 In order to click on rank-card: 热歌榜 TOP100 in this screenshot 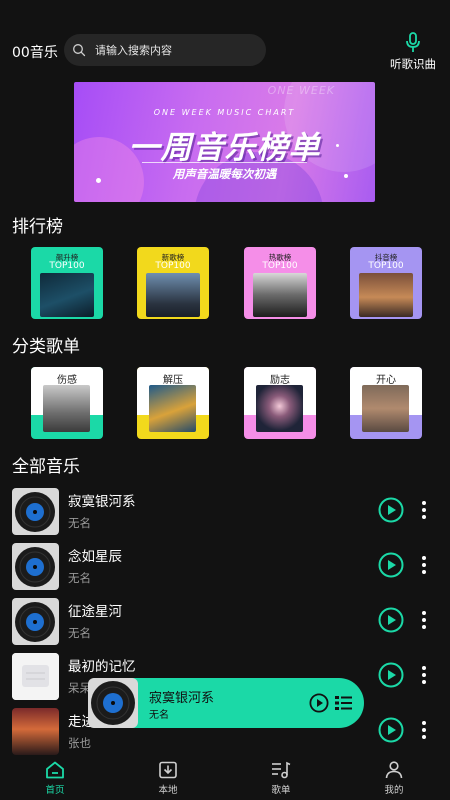, I will do `click(280, 283)`.